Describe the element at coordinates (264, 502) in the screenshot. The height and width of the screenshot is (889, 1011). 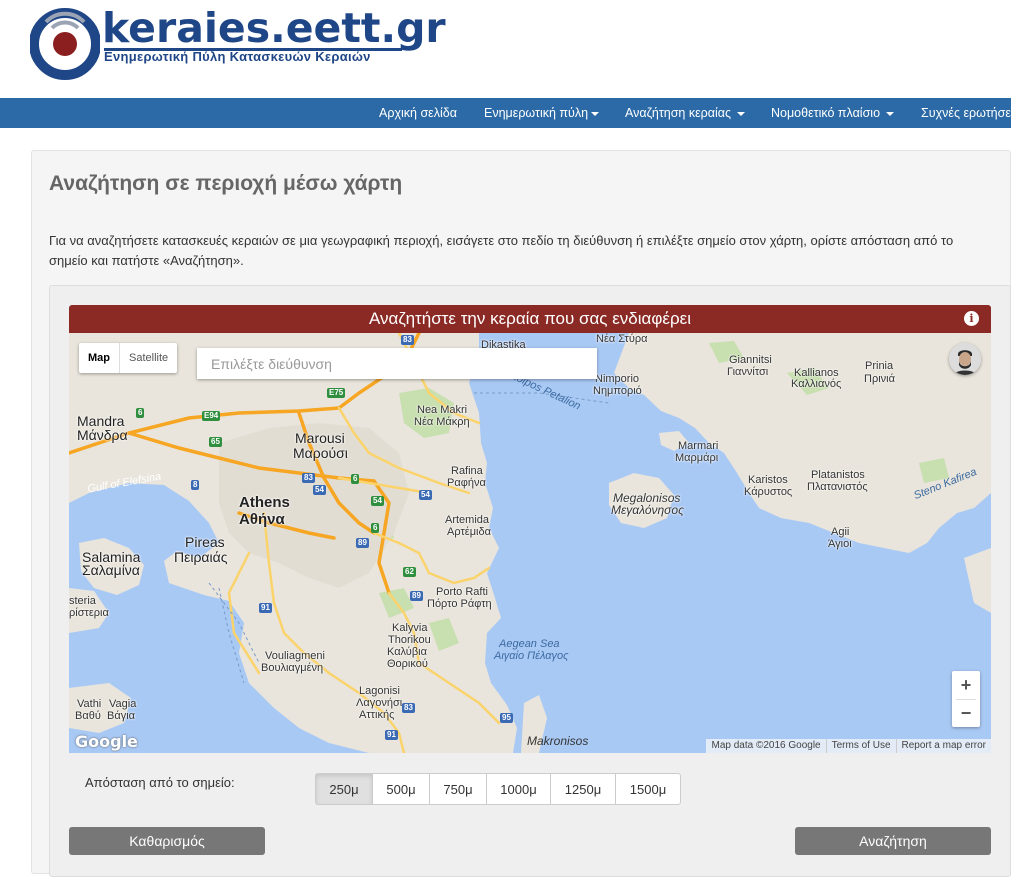
I see `map-label: Athens` at that location.